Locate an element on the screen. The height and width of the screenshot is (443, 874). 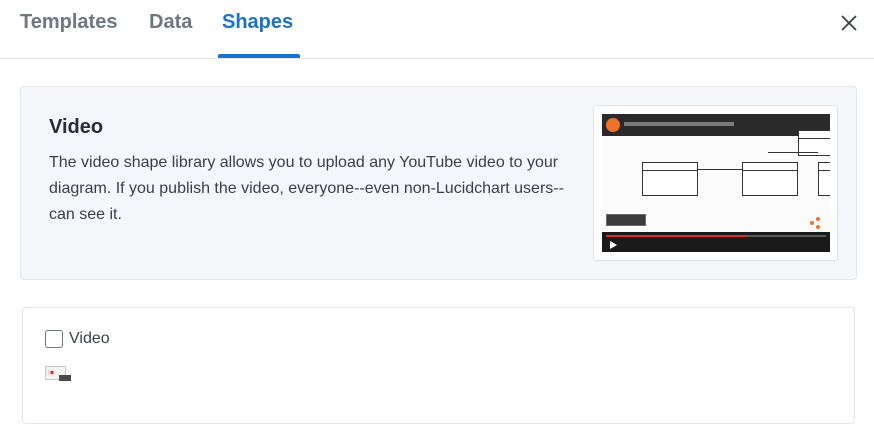
aggregation-line is located at coordinates (720, 169).